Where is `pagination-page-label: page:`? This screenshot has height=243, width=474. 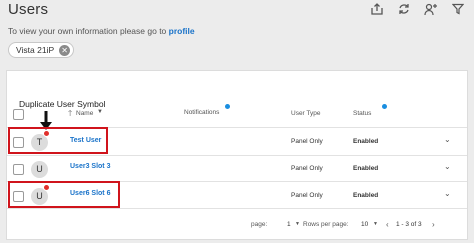 pagination-page-label: page: is located at coordinates (259, 224).